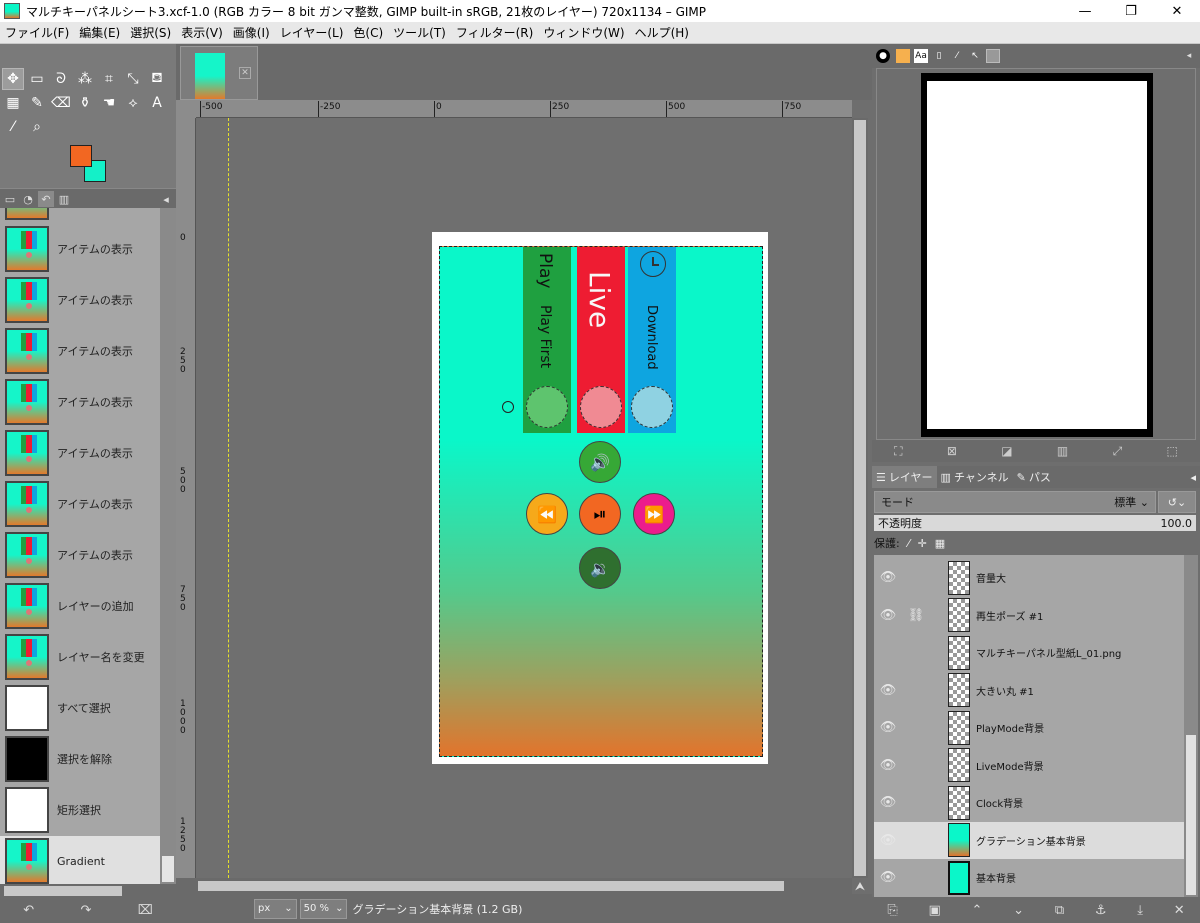 Image resolution: width=1200 pixels, height=923 pixels. What do you see at coordinates (186, 109) in the screenshot?
I see `ruler-corner` at bounding box center [186, 109].